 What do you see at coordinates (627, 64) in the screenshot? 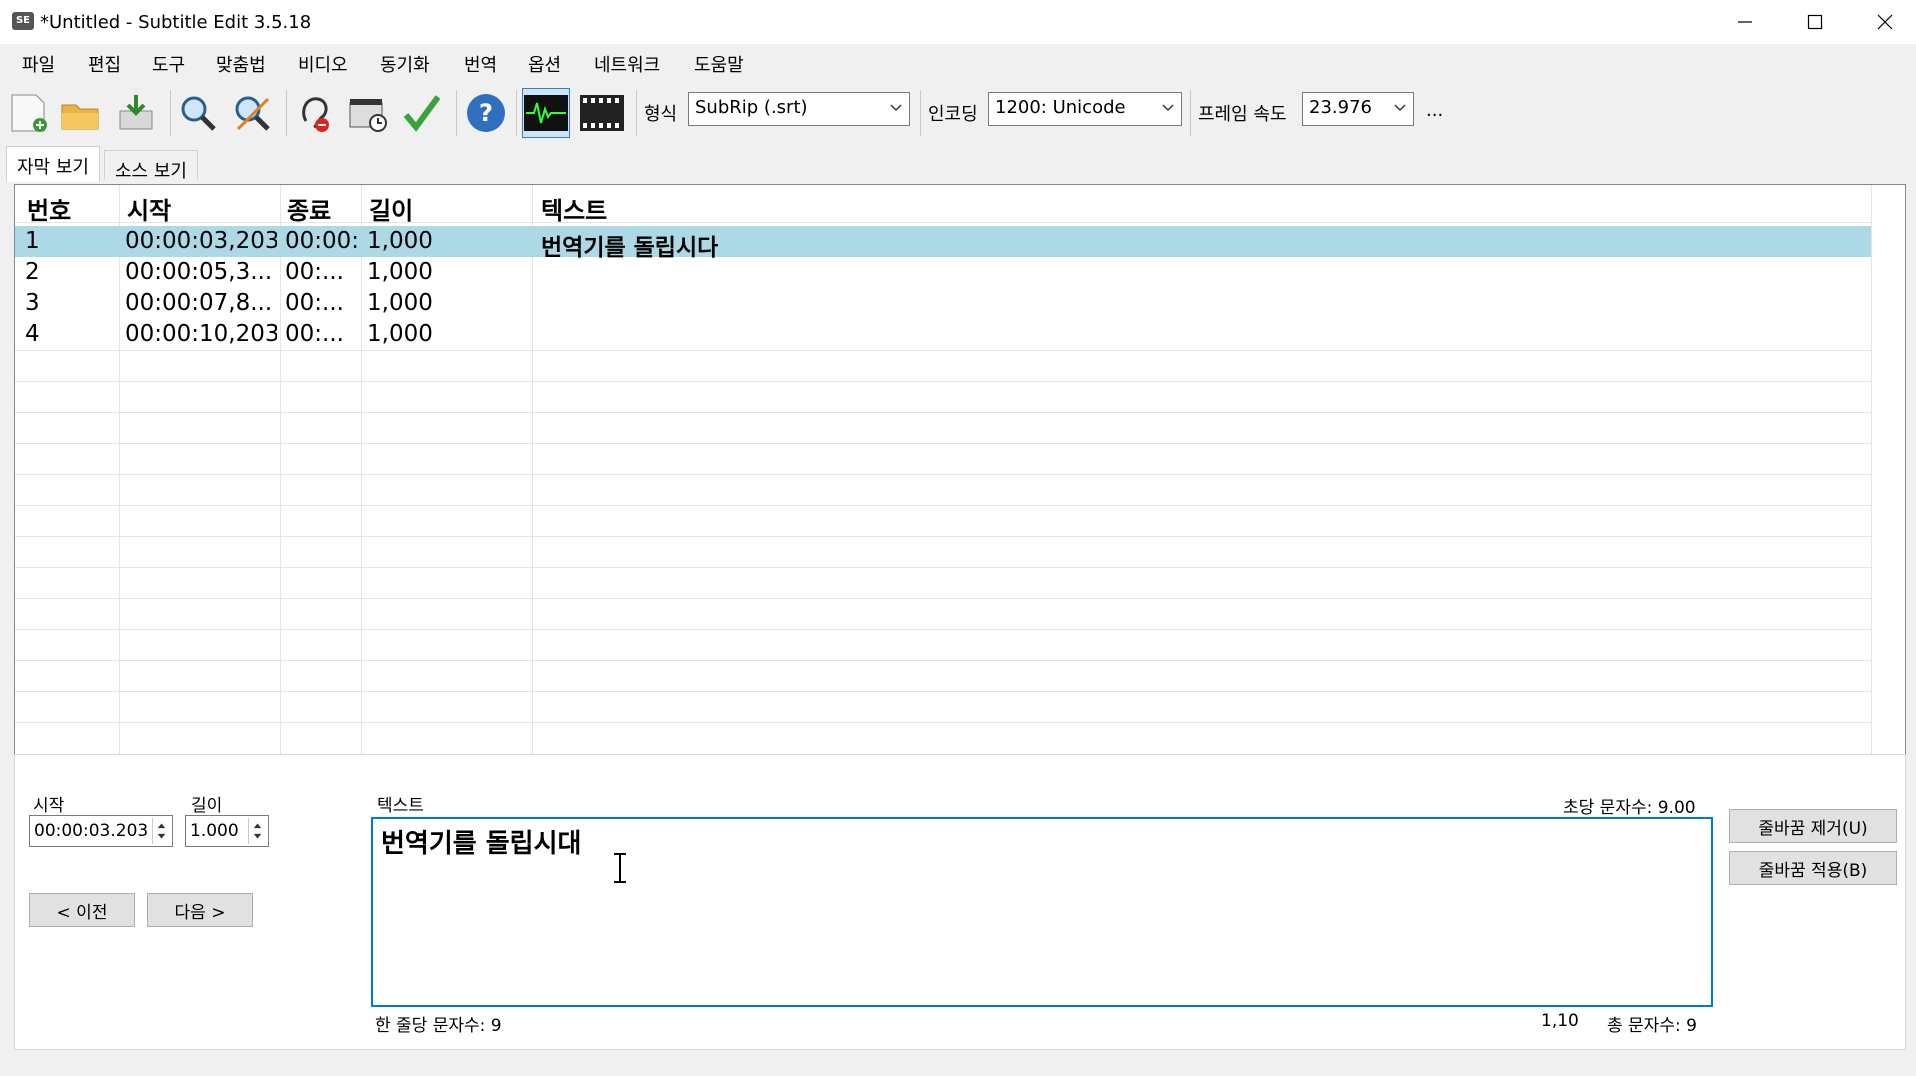
I see `menu-network: 네트워크` at bounding box center [627, 64].